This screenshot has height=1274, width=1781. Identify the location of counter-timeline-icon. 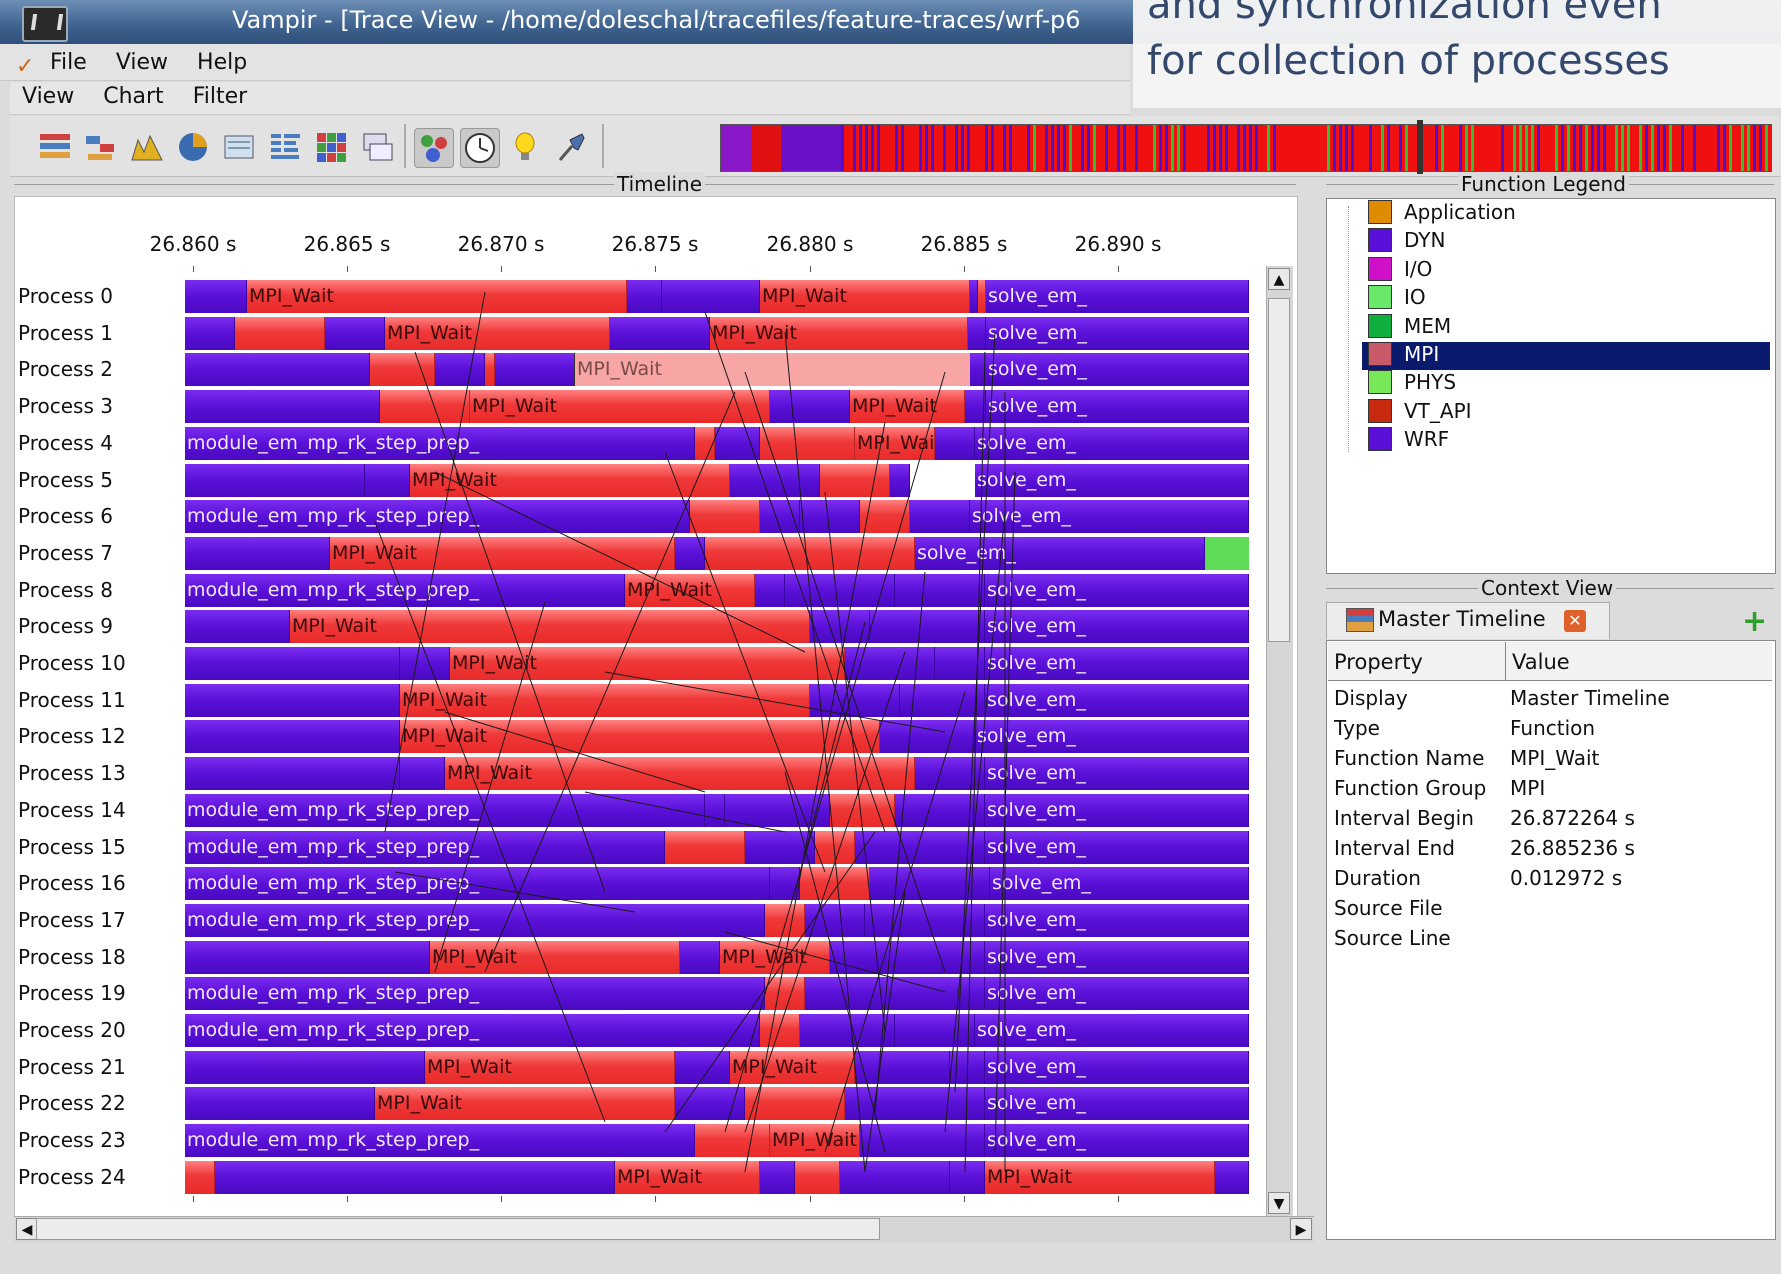
(147, 147).